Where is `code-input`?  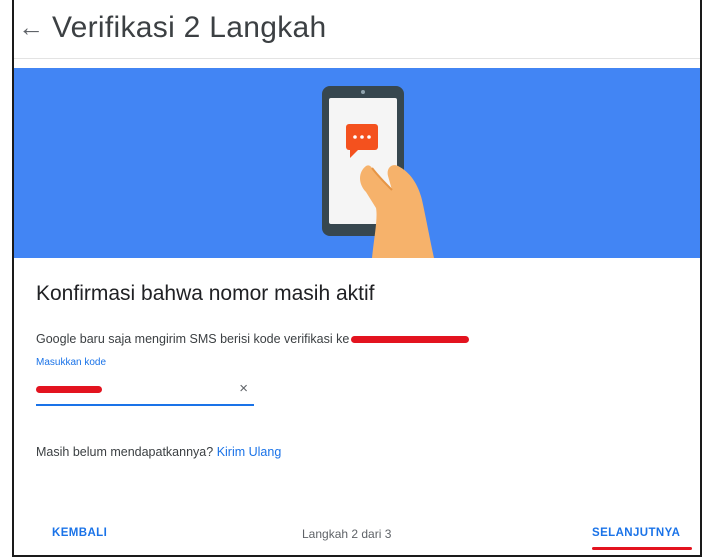
code-input is located at coordinates (131, 390).